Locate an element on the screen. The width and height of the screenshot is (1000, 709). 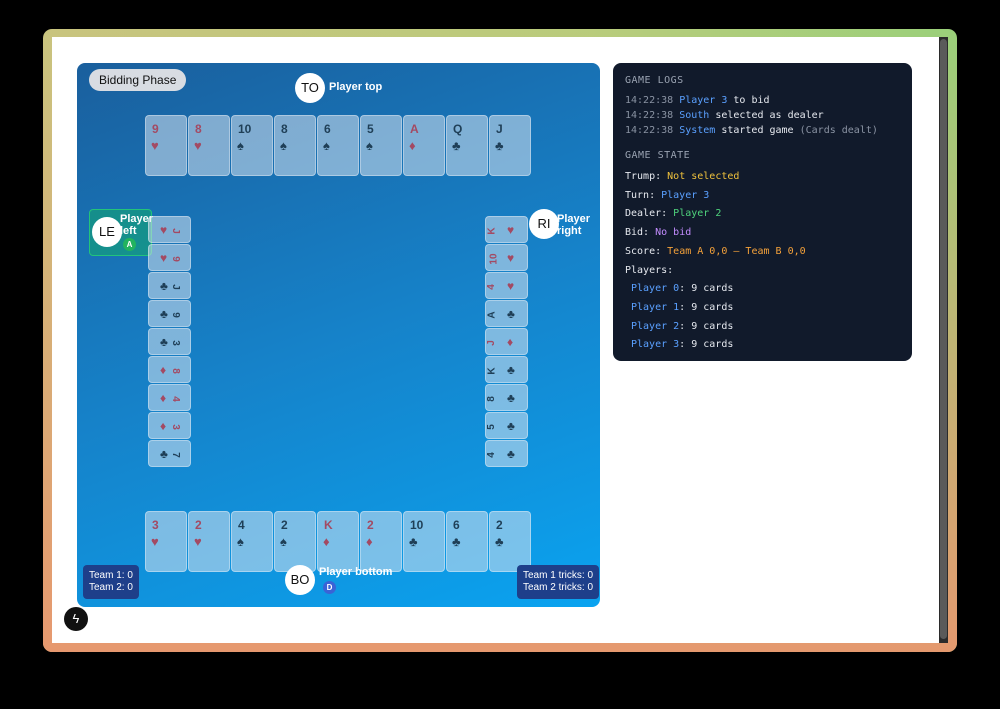
player-left-avatar: LE is located at coordinates (107, 232).